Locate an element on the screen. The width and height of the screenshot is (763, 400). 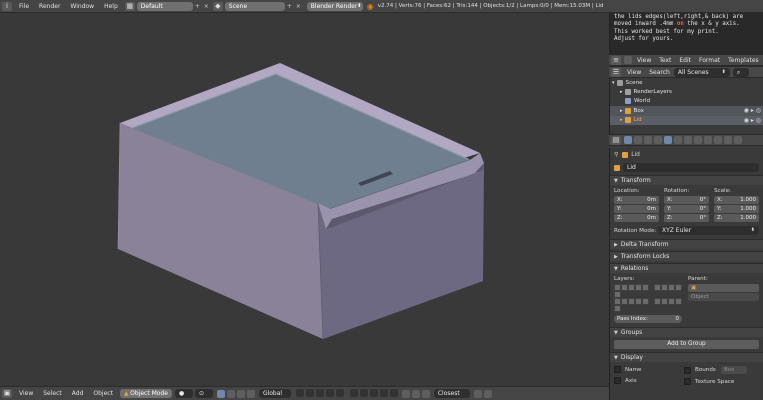
rotation-x-field: X: 0° is located at coordinates (686, 200).